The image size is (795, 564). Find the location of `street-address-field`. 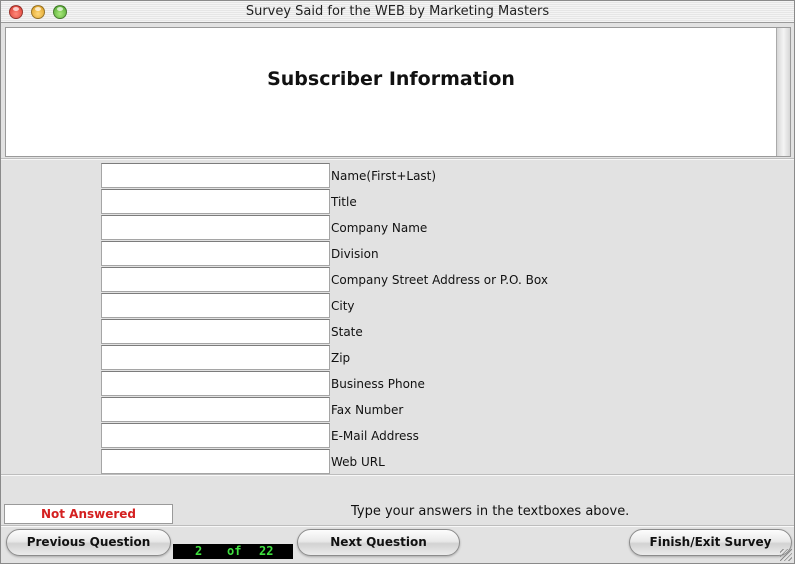

street-address-field is located at coordinates (215, 279).